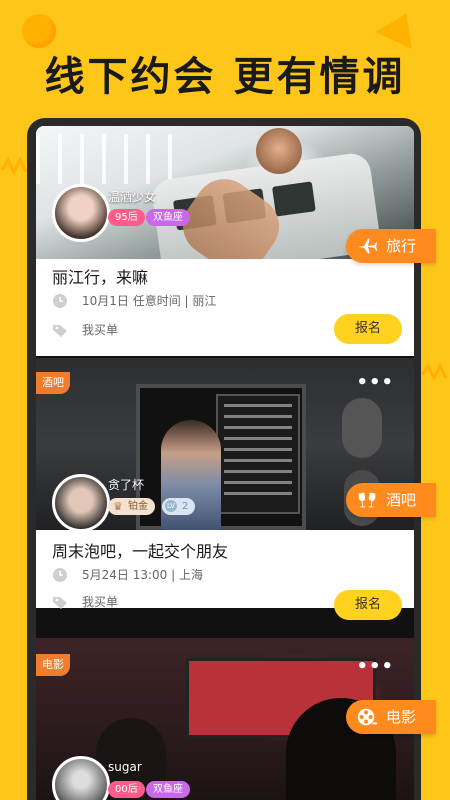 This screenshot has width=450, height=800. What do you see at coordinates (391, 246) in the screenshot?
I see `category-pill-travel: 旅行` at bounding box center [391, 246].